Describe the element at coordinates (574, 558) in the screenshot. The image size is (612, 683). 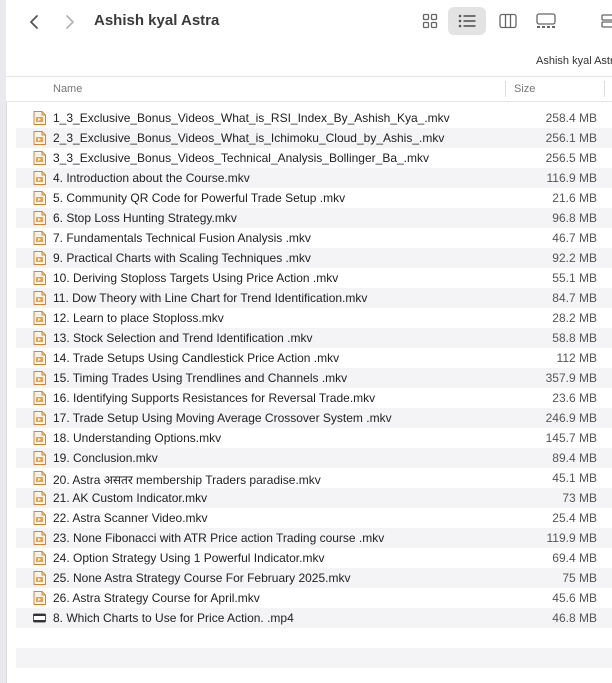
I see `file-size: 69.4 MB` at that location.